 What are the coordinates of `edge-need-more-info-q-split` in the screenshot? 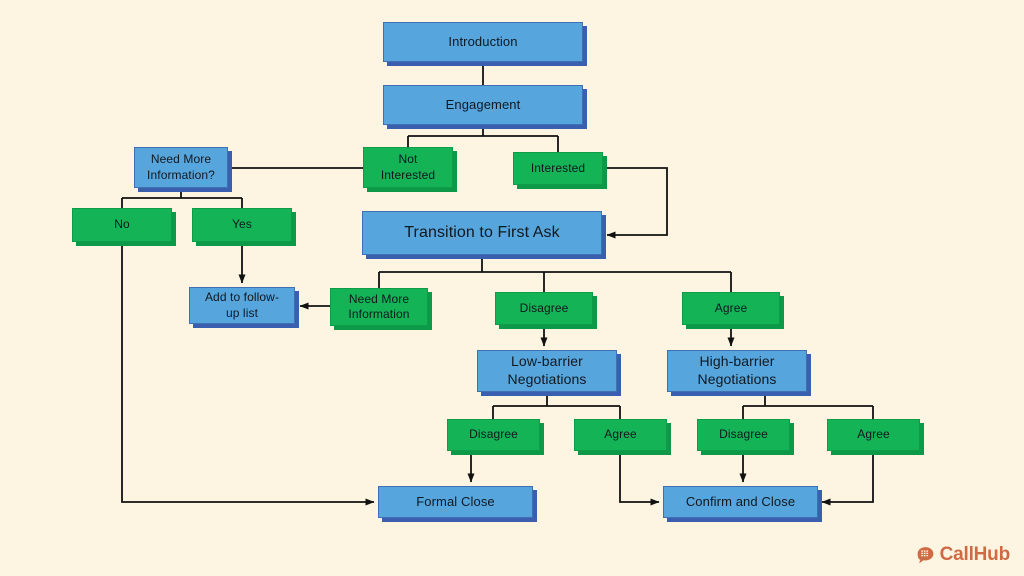 It's located at (182, 198).